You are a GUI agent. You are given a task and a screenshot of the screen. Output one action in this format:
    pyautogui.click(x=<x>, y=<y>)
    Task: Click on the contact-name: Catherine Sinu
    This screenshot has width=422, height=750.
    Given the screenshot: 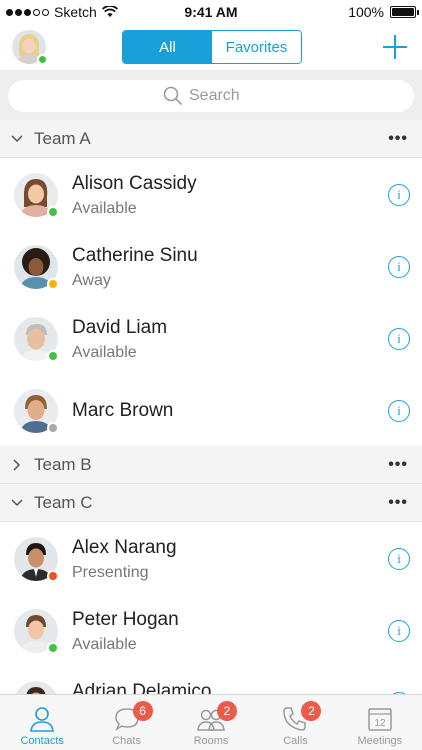 What is the action you would take?
    pyautogui.click(x=135, y=255)
    